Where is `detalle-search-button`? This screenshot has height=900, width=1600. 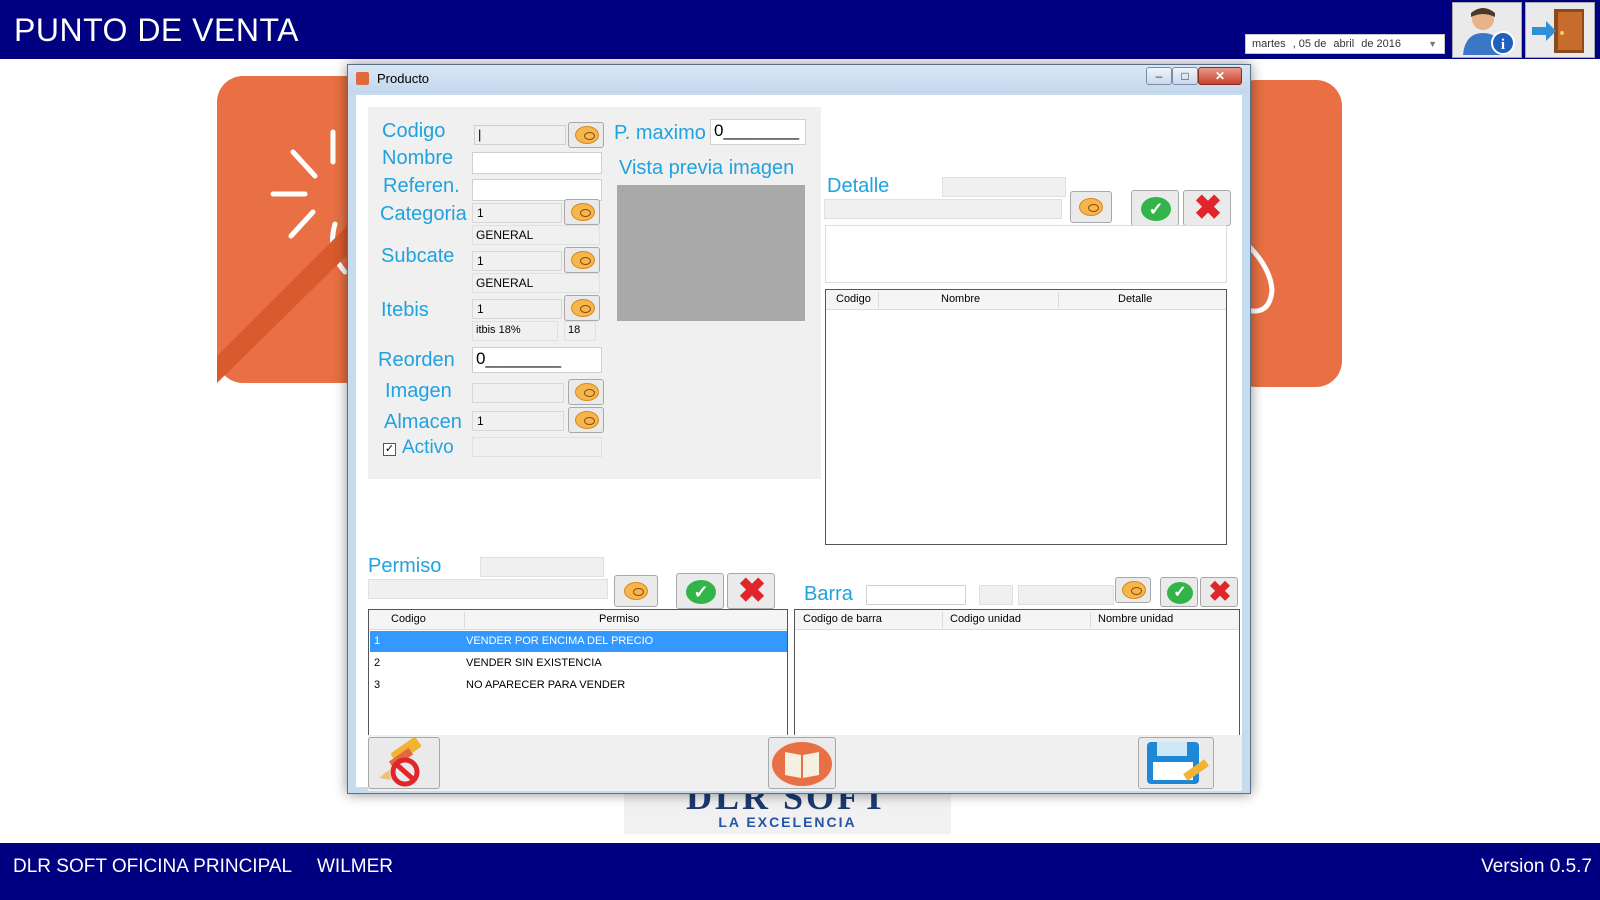 detalle-search-button is located at coordinates (1091, 207).